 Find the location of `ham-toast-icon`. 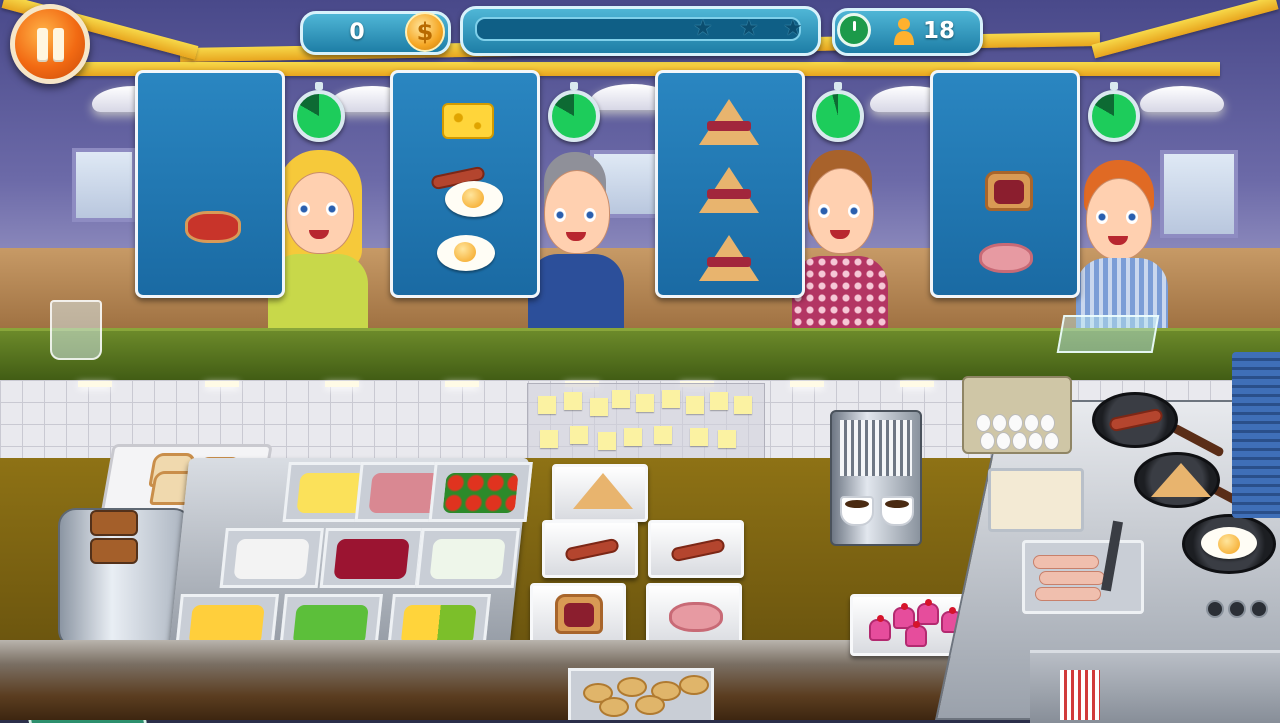

ham-toast-icon is located at coordinates (1006, 258).